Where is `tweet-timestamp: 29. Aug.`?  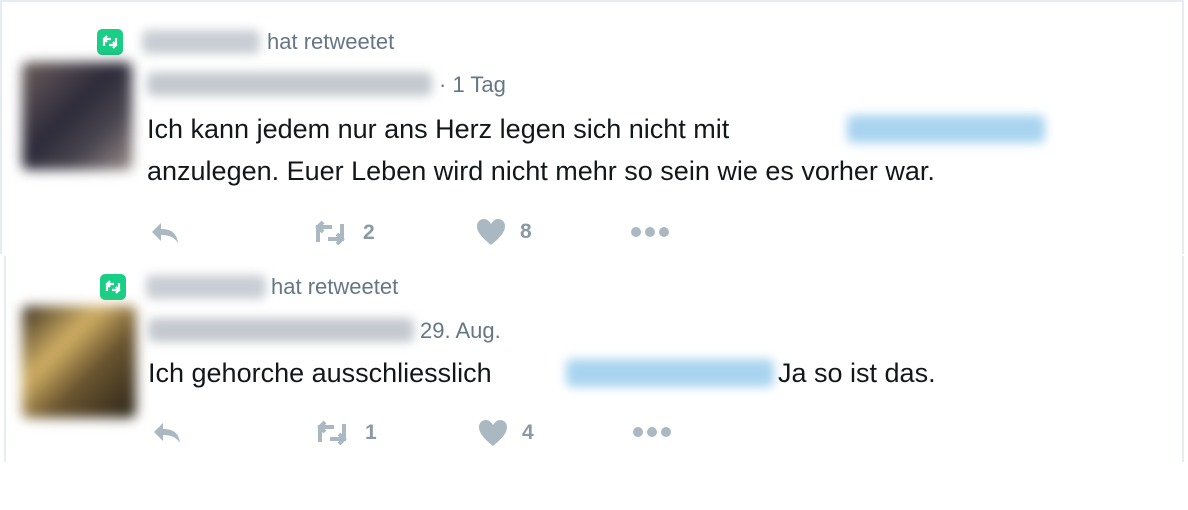
tweet-timestamp: 29. Aug. is located at coordinates (460, 331).